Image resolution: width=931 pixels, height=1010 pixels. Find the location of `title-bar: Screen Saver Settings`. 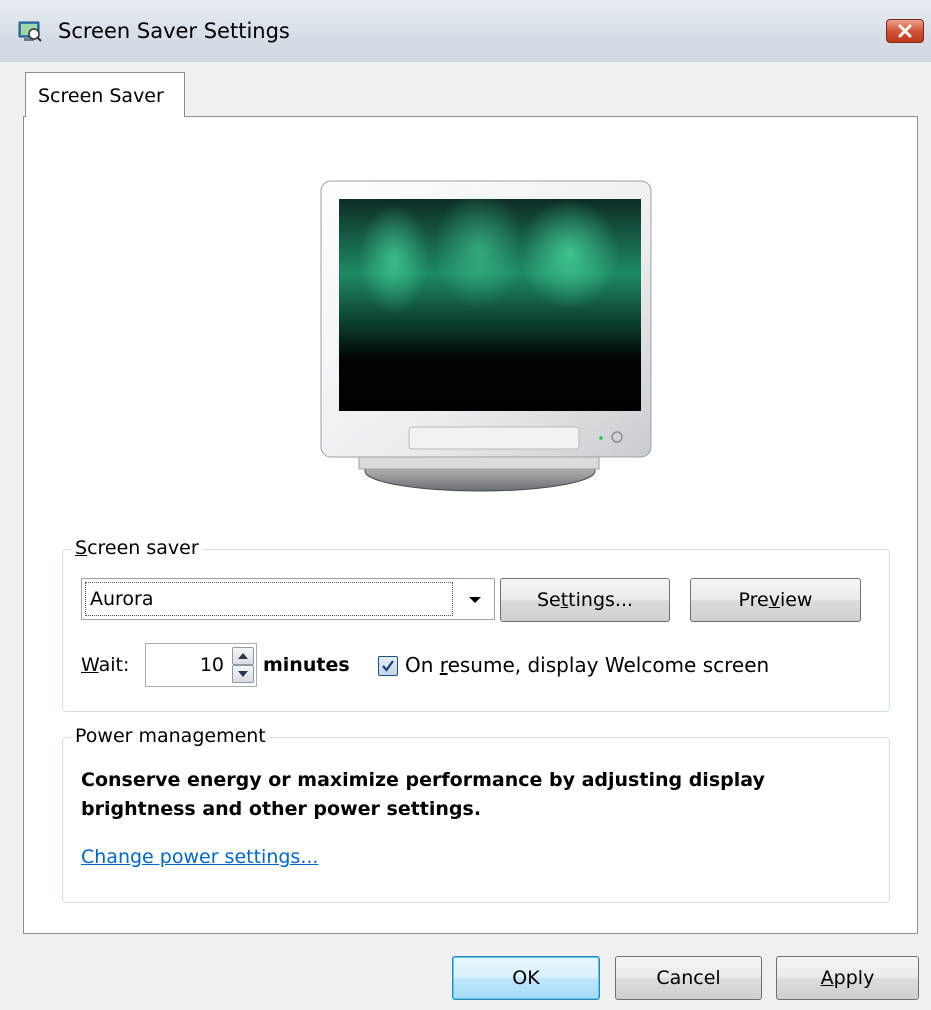

title-bar: Screen Saver Settings is located at coordinates (465, 31).